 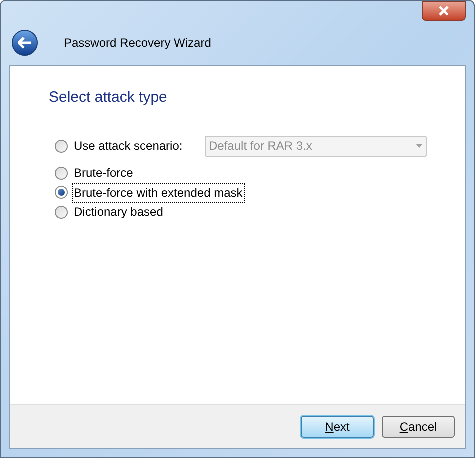 What do you see at coordinates (418, 427) in the screenshot?
I see `cancel-button: Cancel` at bounding box center [418, 427].